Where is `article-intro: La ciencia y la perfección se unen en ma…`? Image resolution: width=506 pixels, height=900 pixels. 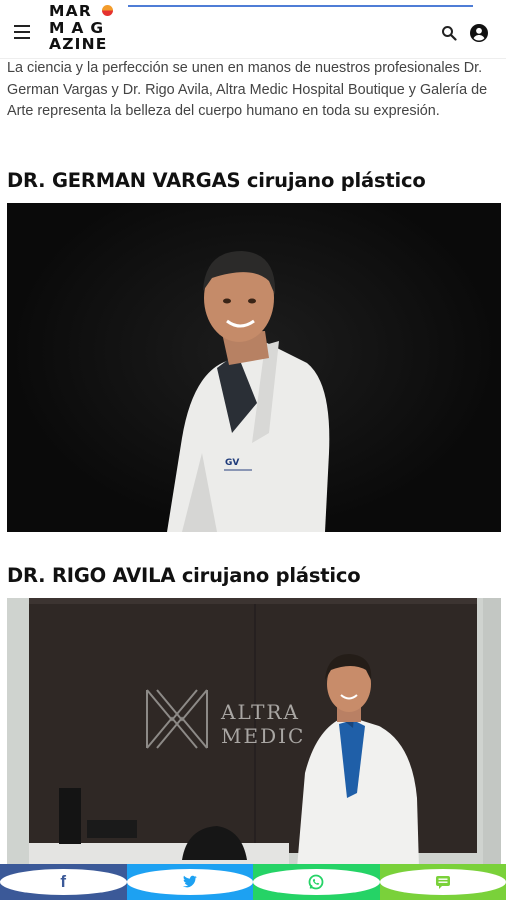
article-intro: La ciencia y la perfección se unen en ma… is located at coordinates (247, 89).